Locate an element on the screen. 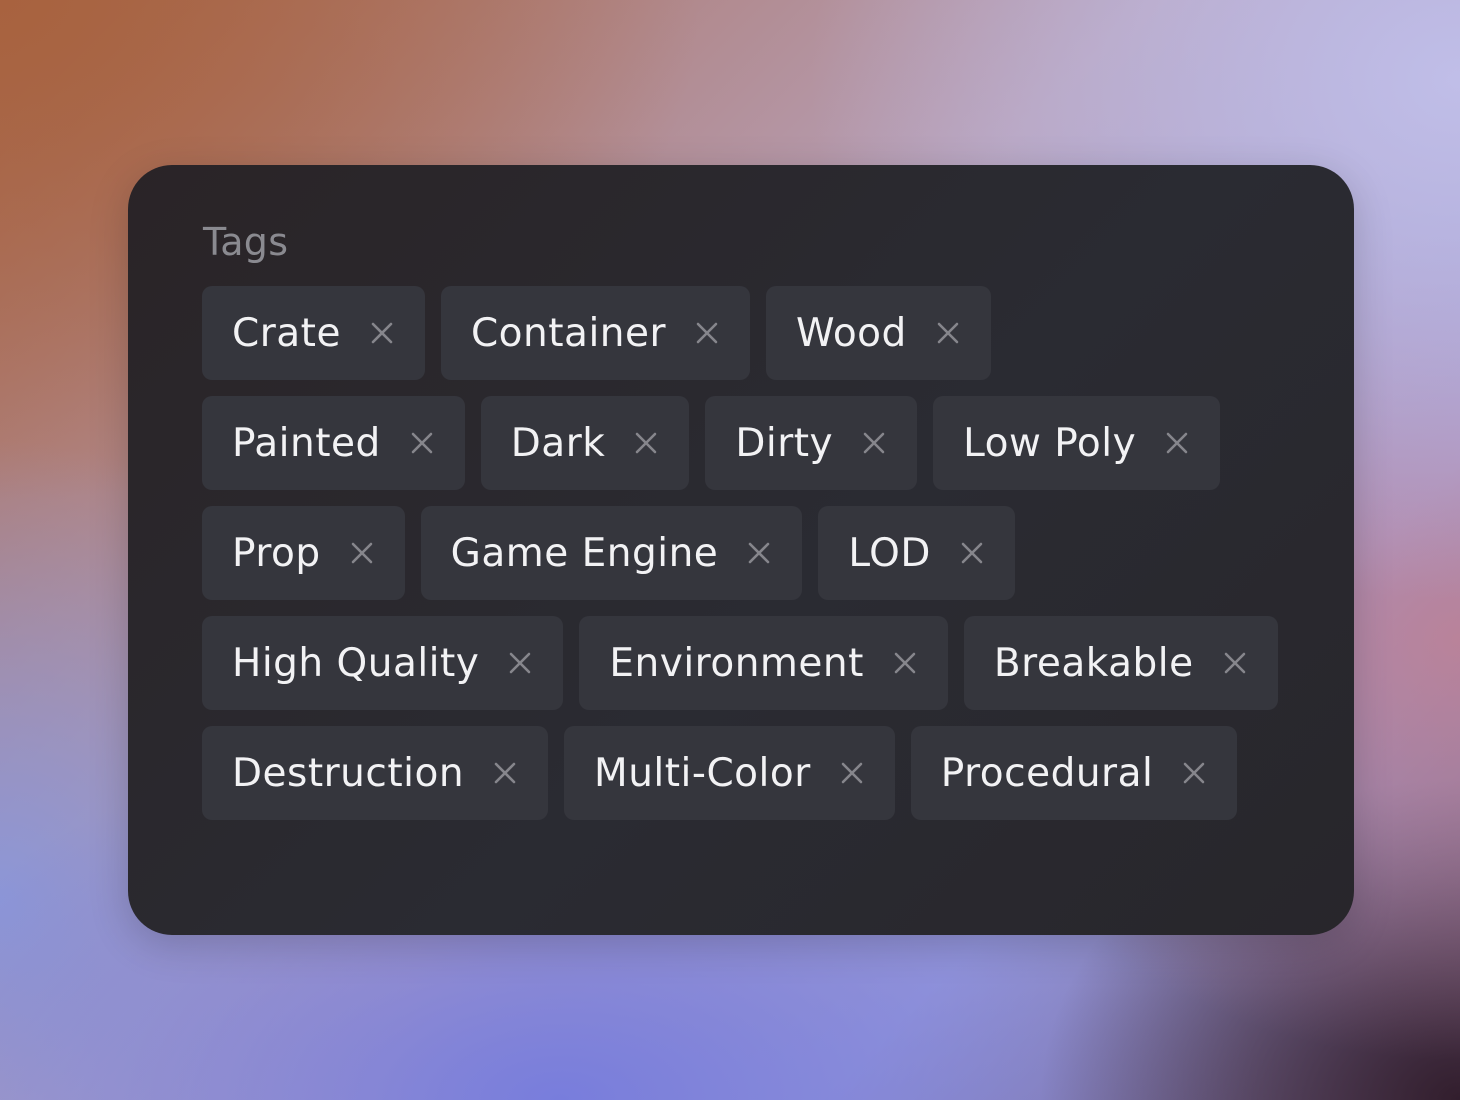 Image resolution: width=1460 pixels, height=1100 pixels. tag-label: Crate is located at coordinates (286, 333).